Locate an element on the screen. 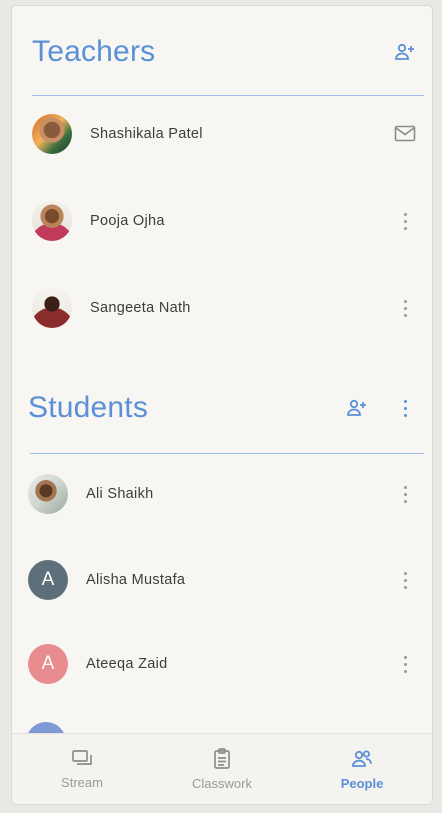 The width and height of the screenshot is (442, 813). nav-stream: Stream is located at coordinates (82, 769).